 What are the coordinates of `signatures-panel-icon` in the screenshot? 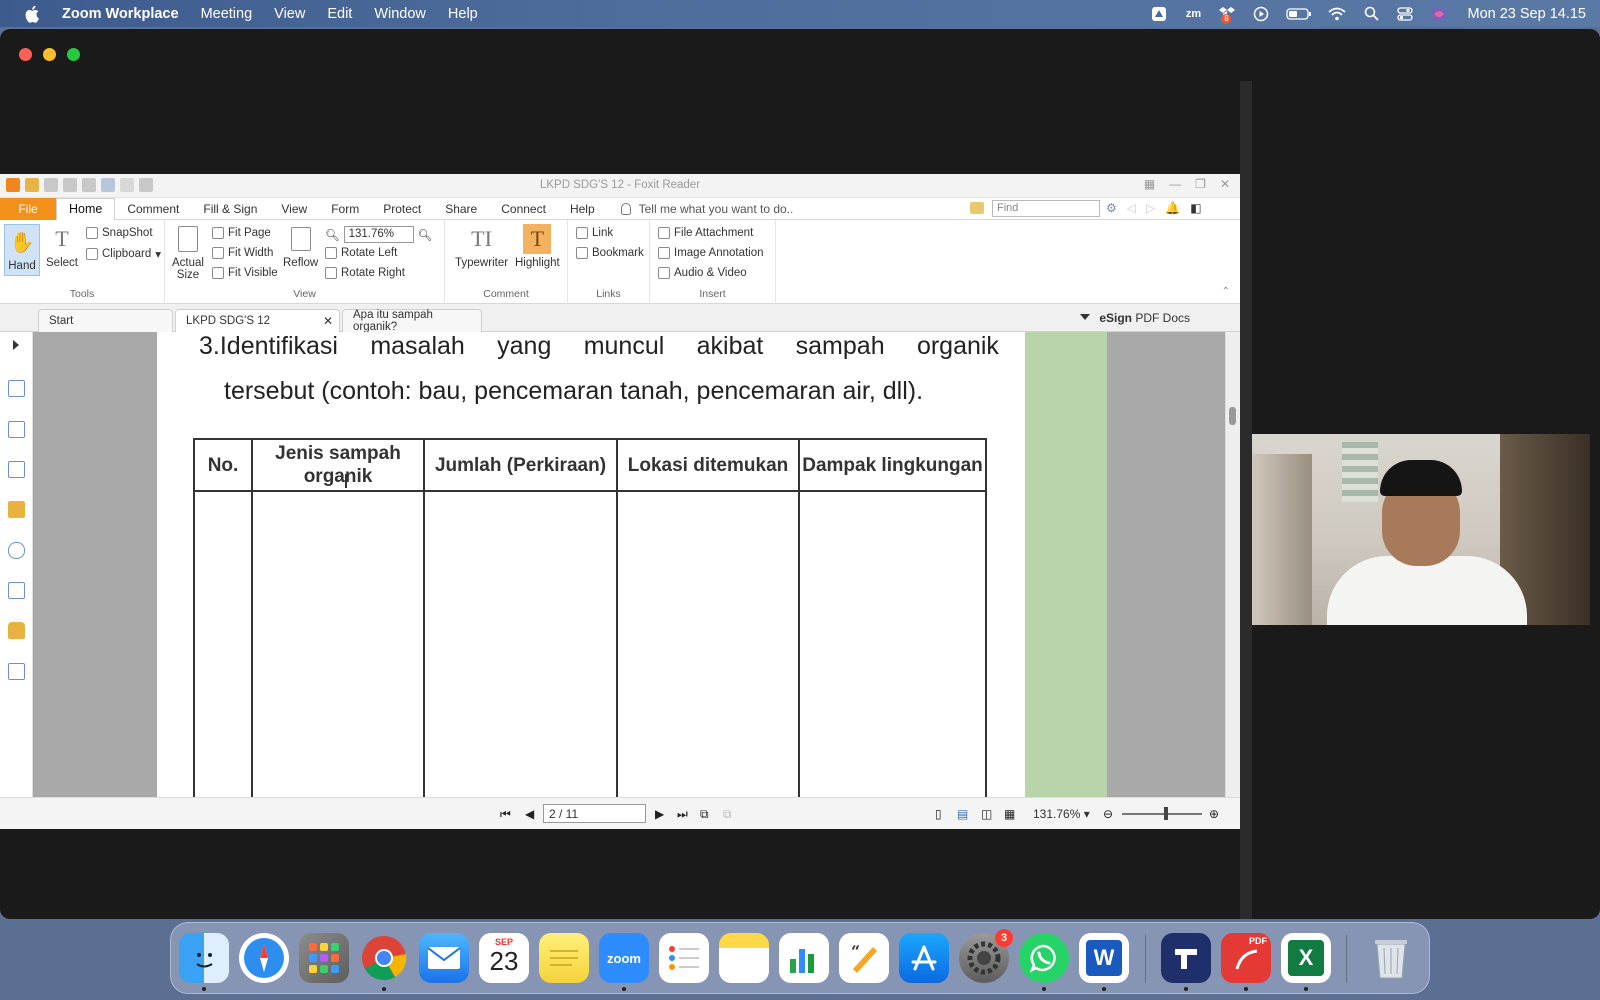 It's located at (16, 590).